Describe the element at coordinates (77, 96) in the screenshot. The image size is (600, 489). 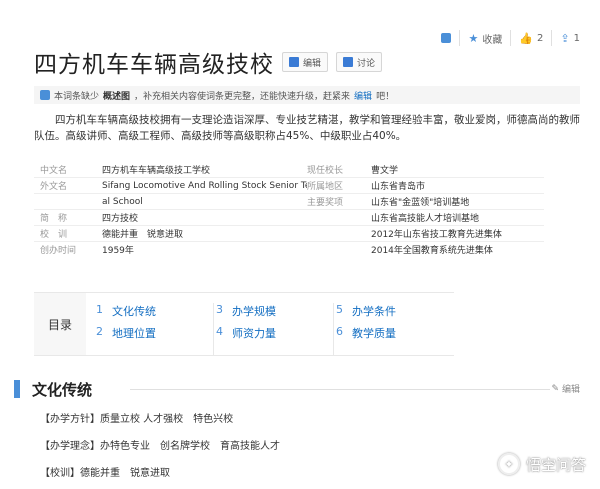
I see `notice-prefix: 本词条缺少` at that location.